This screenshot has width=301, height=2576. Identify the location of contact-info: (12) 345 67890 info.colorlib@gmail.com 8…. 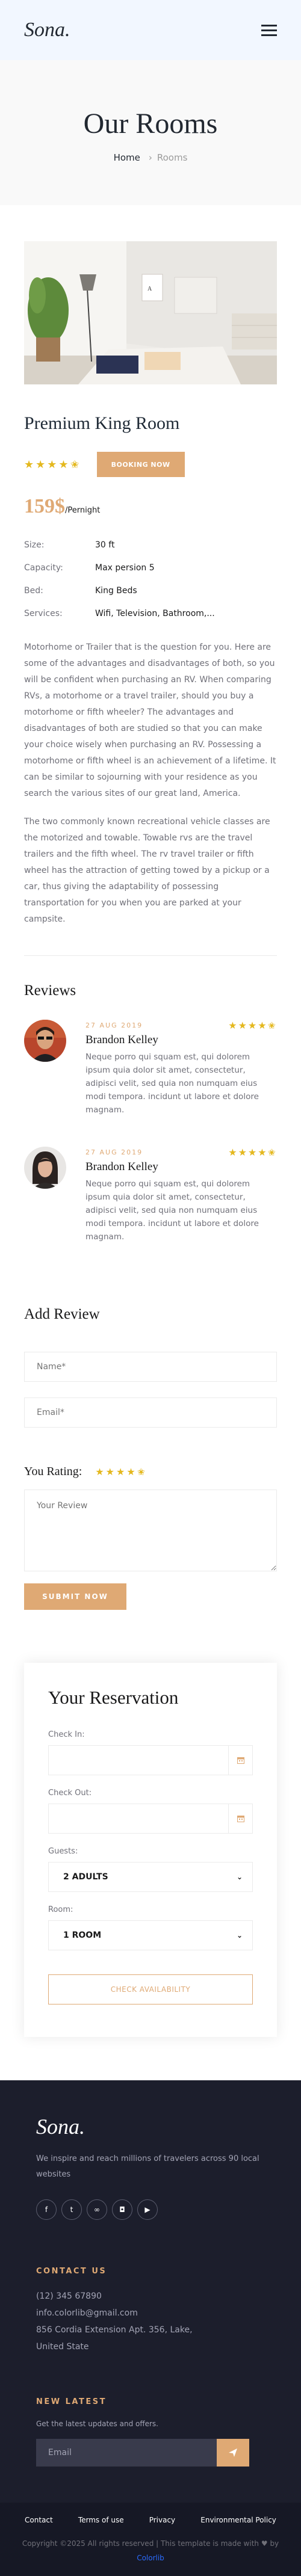
(150, 2321).